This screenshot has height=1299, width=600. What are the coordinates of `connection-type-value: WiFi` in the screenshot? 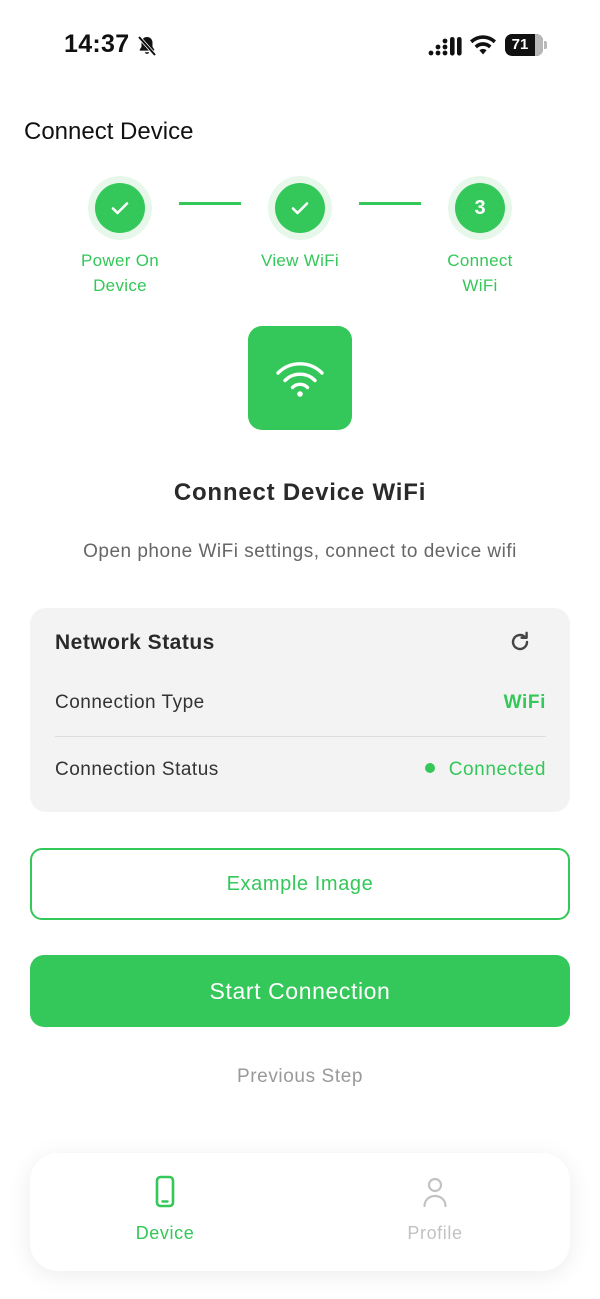 It's located at (524, 702).